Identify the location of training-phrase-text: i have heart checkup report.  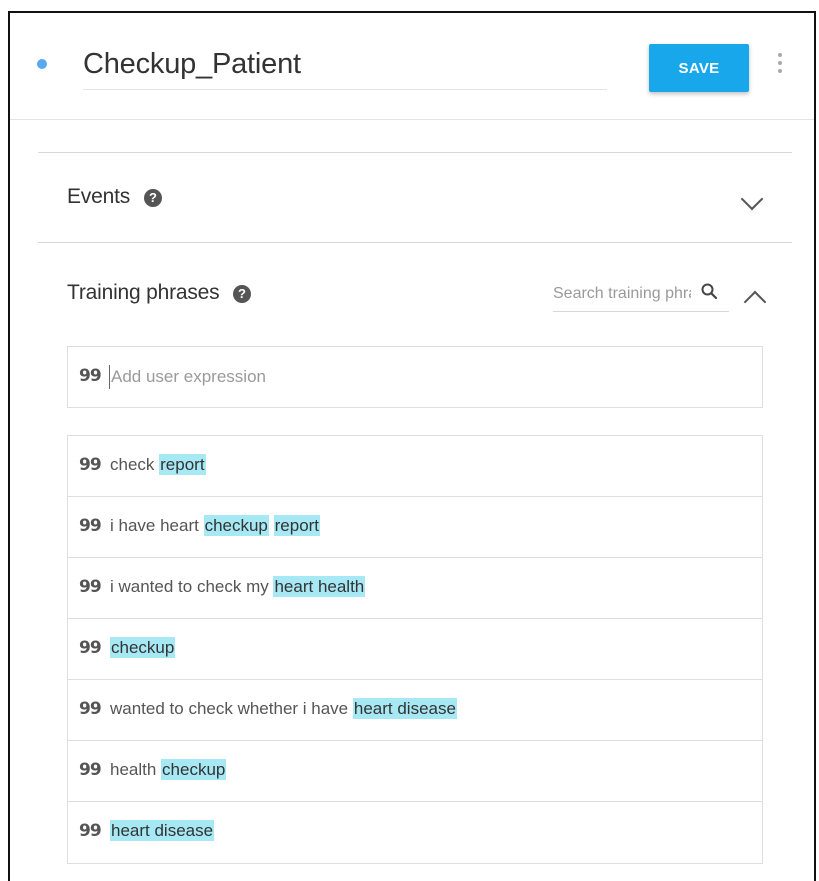
(215, 525).